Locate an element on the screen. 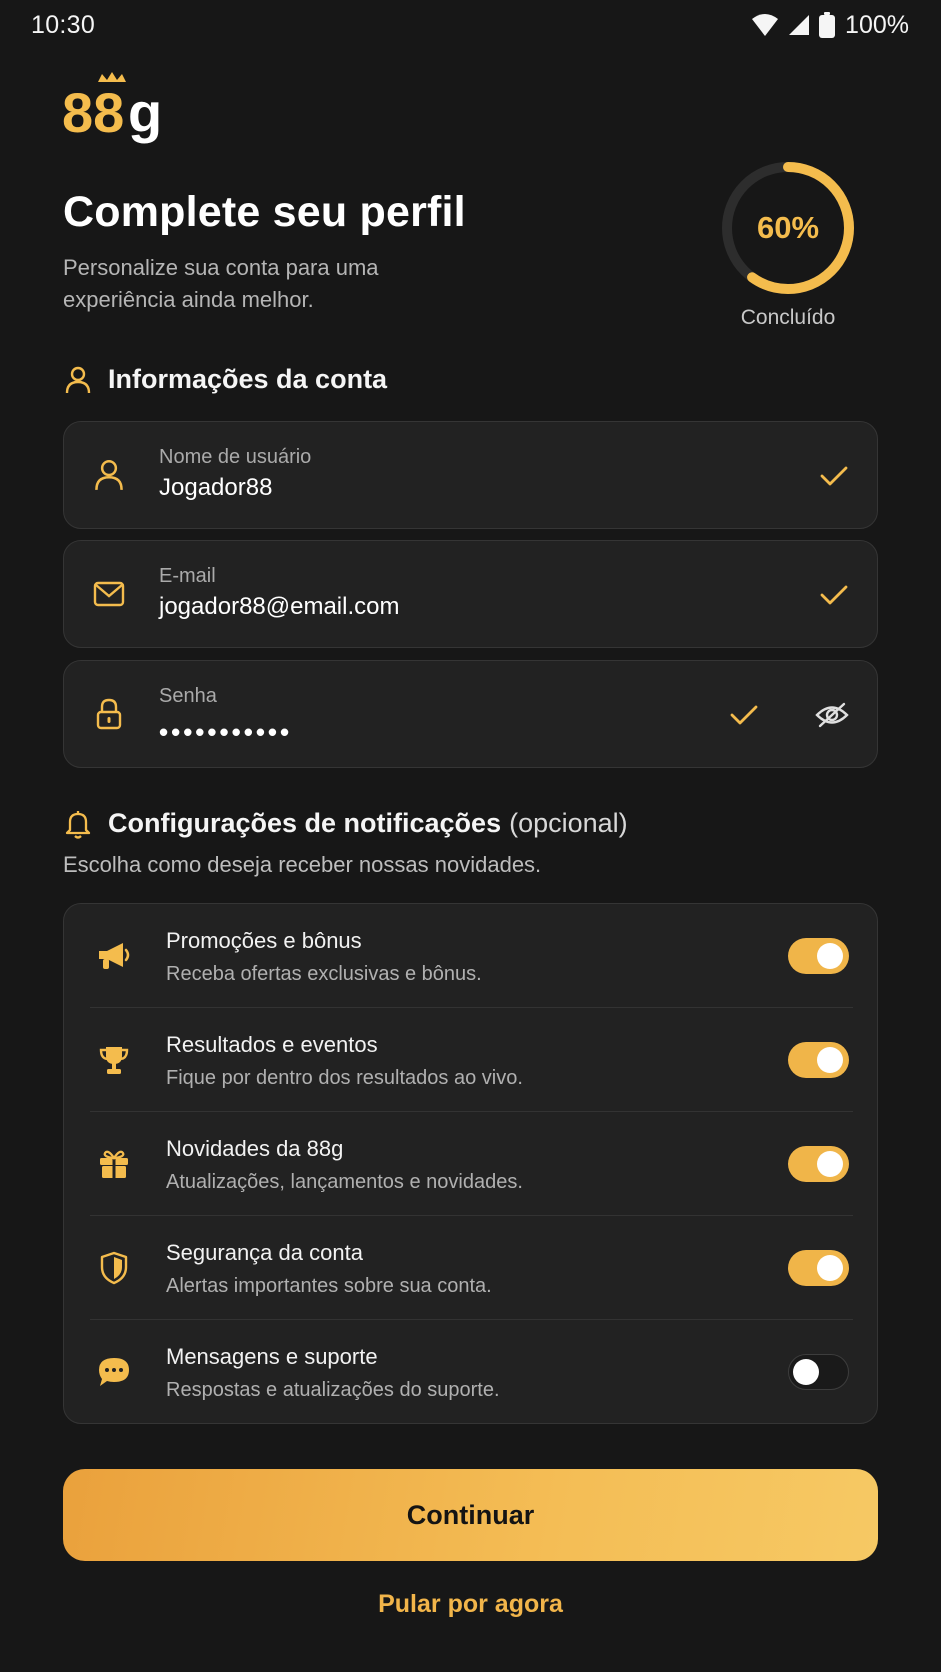  email-field: E-mail jogador88@email.com is located at coordinates (470, 594).